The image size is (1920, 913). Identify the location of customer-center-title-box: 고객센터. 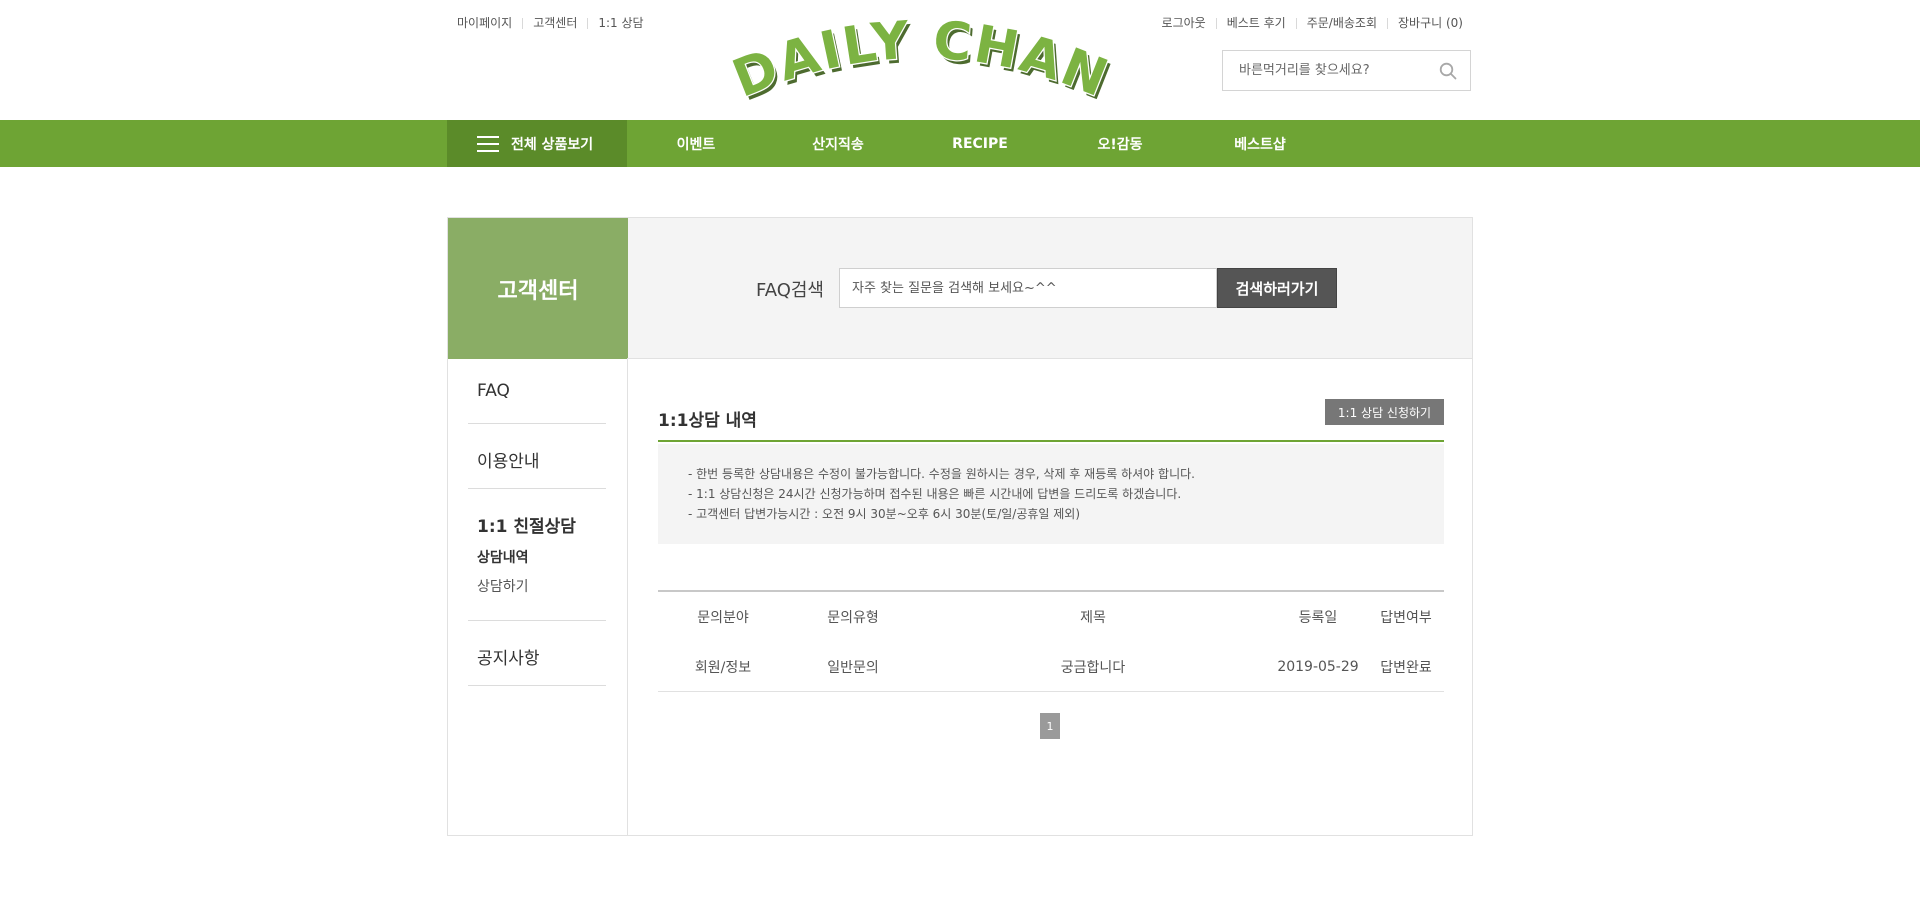
(538, 288).